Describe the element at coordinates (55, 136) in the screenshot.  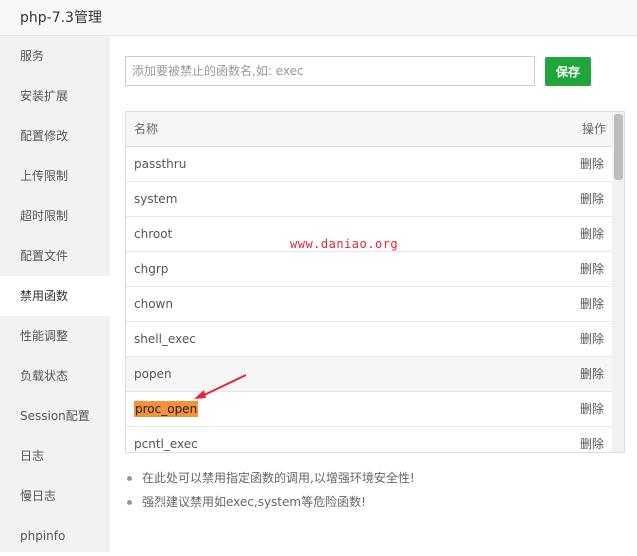
I see `sidebar-item: 配置修改` at that location.